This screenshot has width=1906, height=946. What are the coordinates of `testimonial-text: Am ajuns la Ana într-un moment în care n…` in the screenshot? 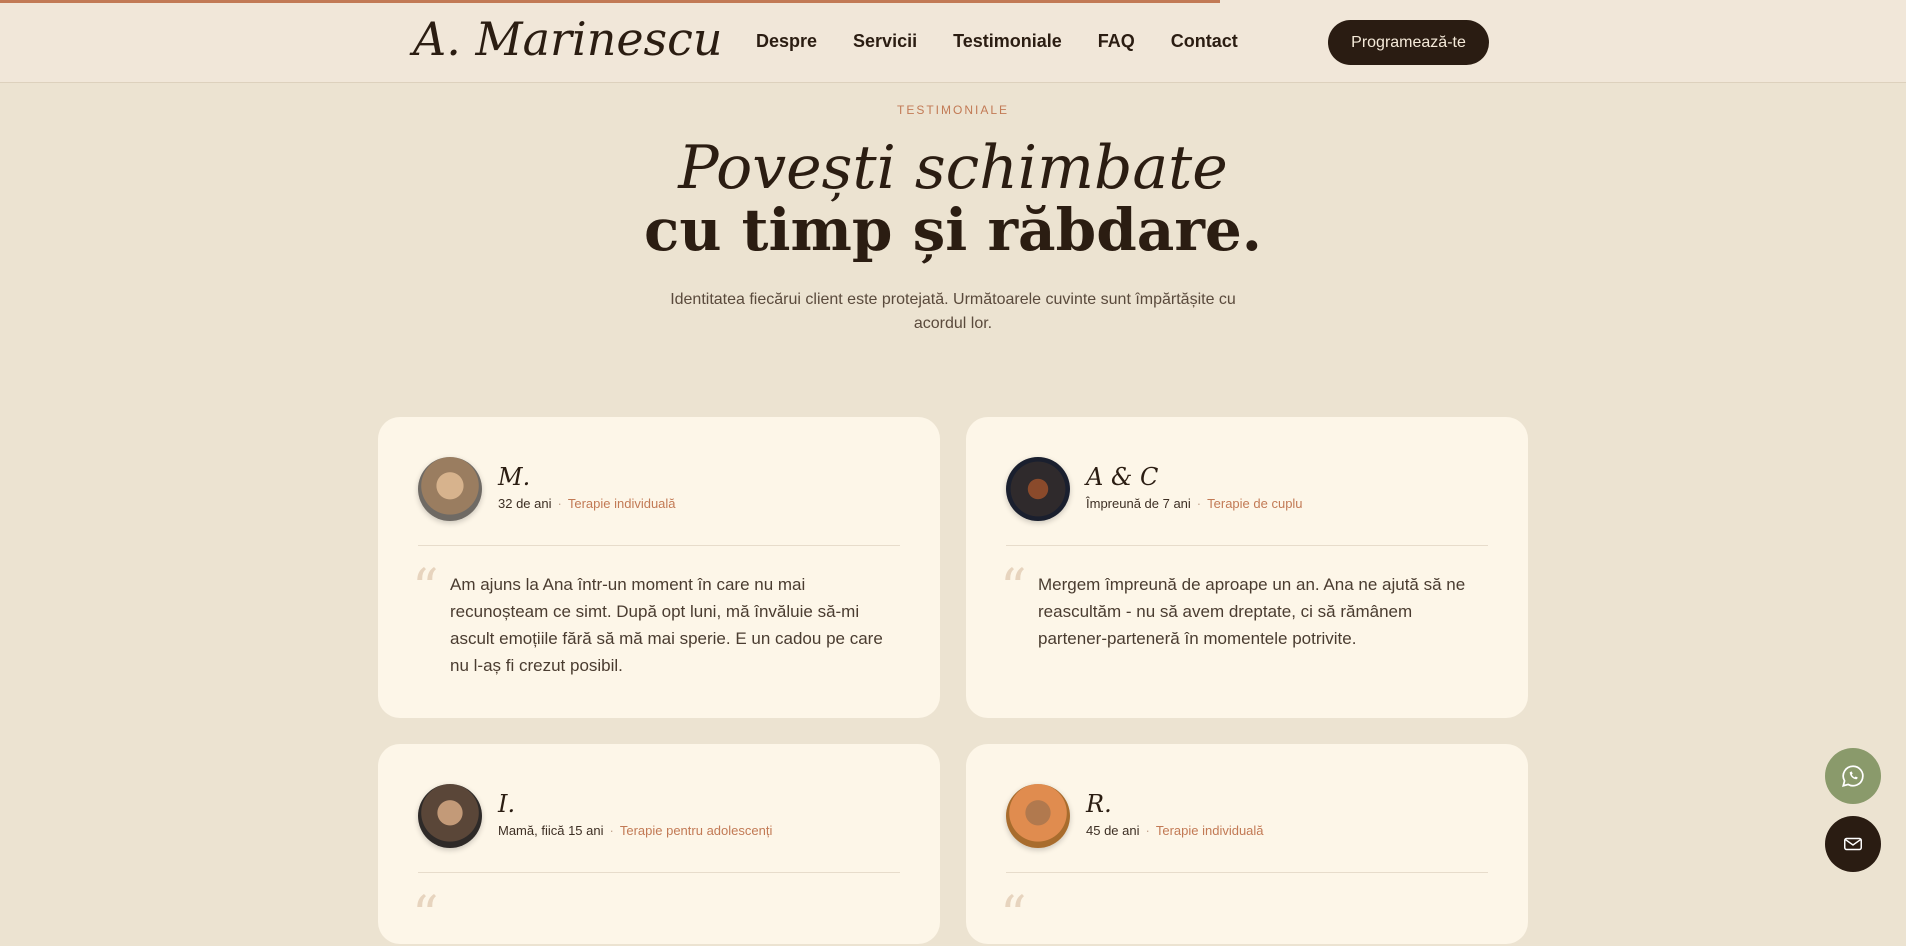 It's located at (666, 625).